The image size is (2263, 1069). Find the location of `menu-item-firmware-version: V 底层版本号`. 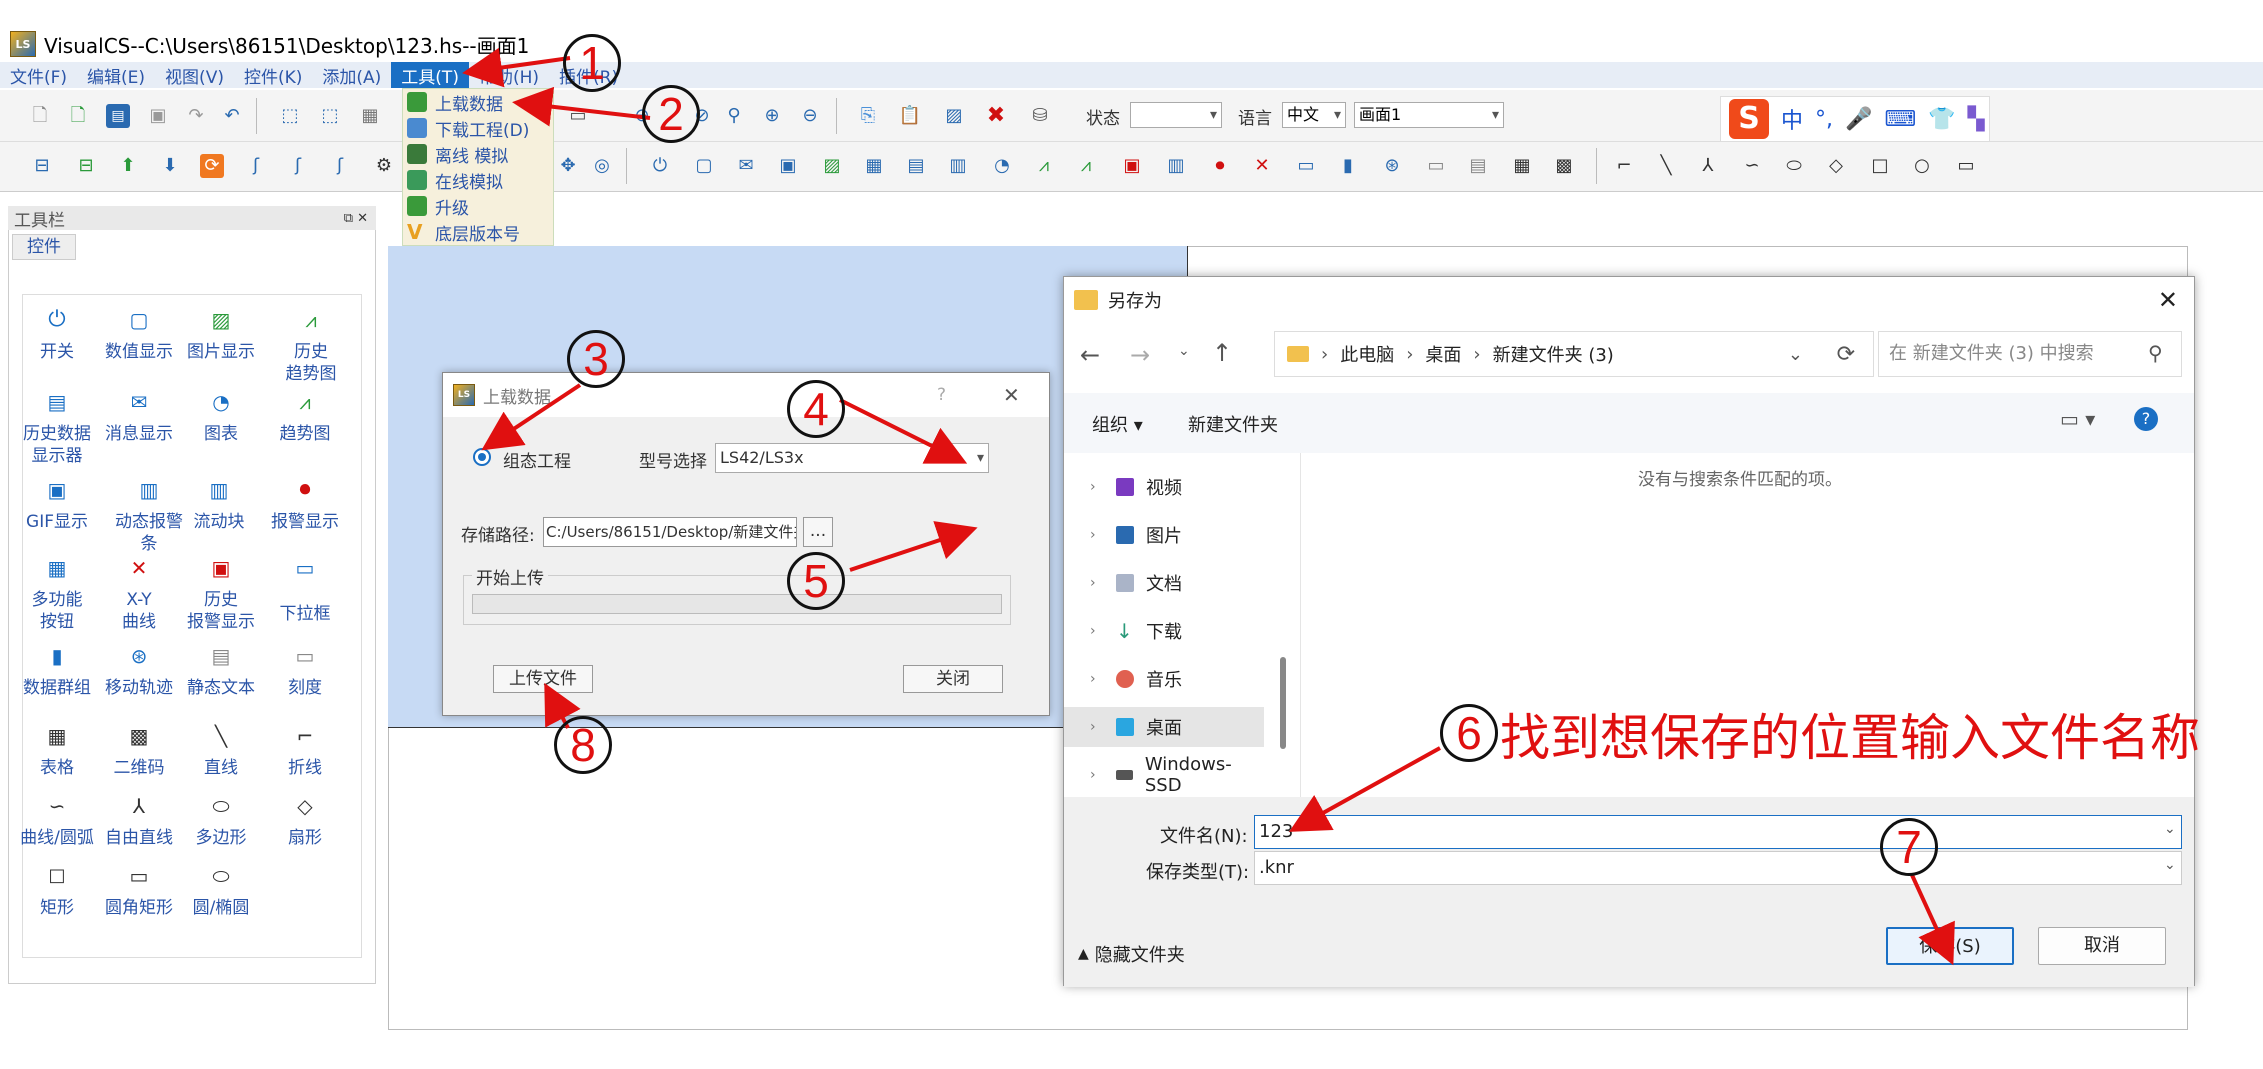

menu-item-firmware-version: V 底层版本号 is located at coordinates (478, 232).